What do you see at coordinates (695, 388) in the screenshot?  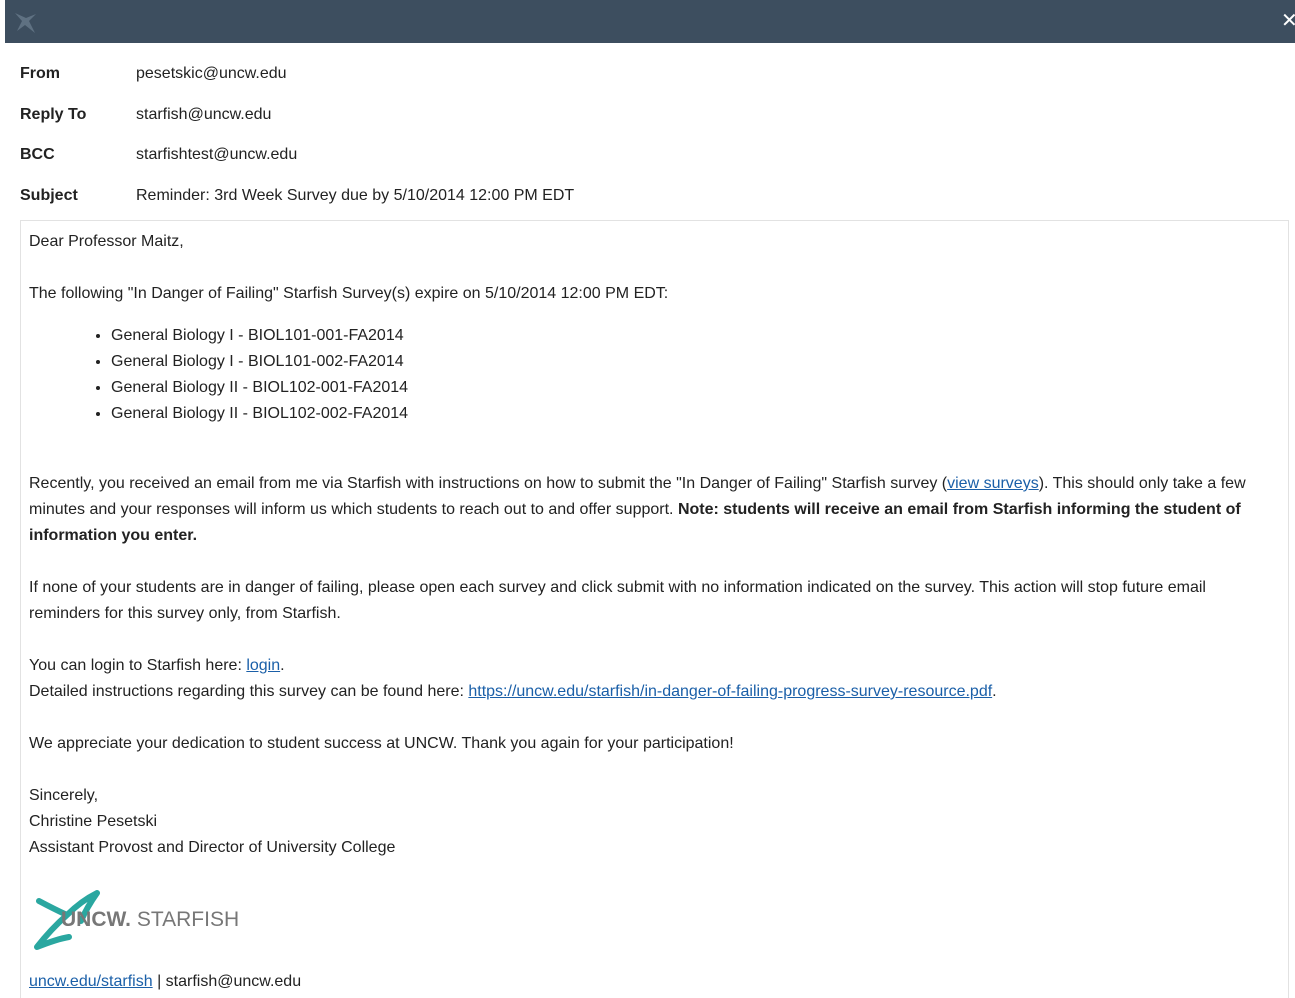 I see `list-item: General Biology II - BIOL102-001-FA2014` at bounding box center [695, 388].